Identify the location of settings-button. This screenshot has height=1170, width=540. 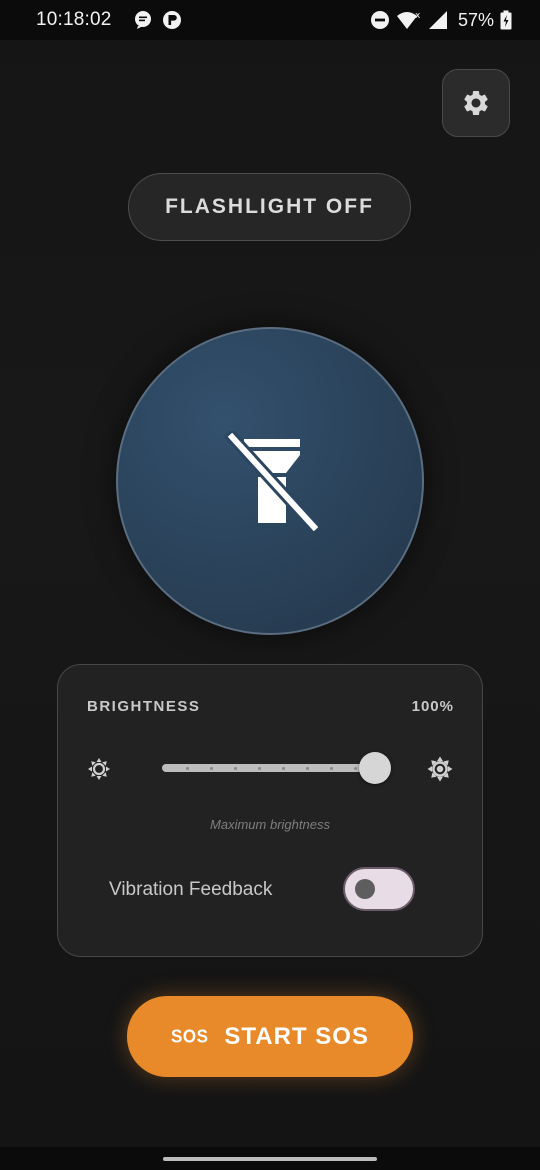
(476, 103).